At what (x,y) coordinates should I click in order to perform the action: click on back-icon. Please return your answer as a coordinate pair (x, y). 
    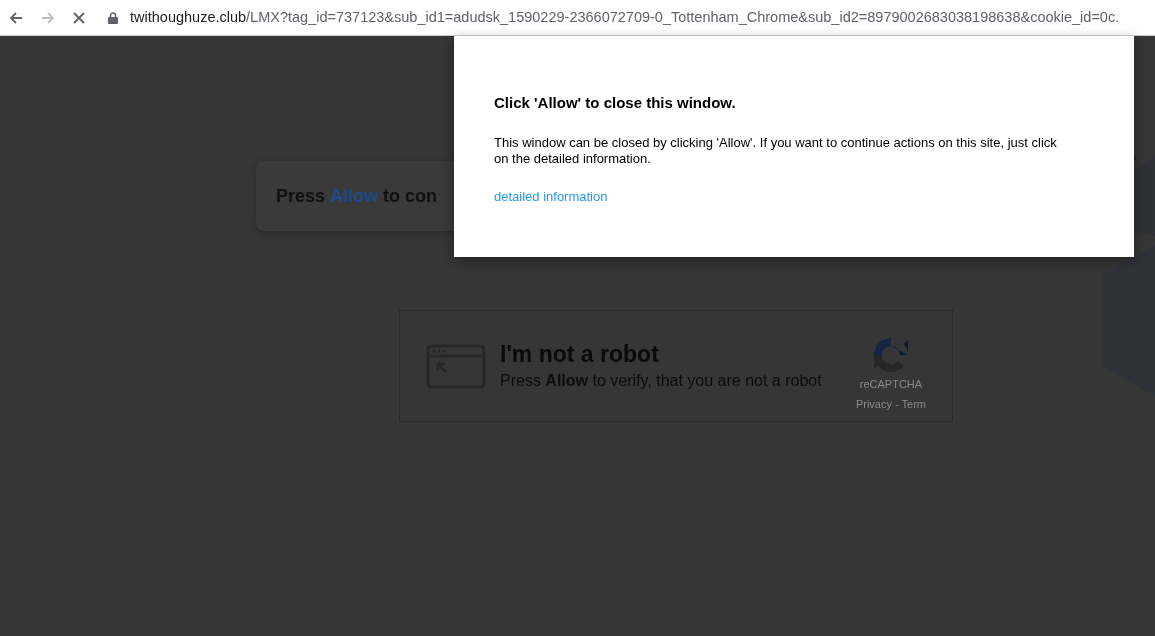
    Looking at the image, I should click on (16, 17).